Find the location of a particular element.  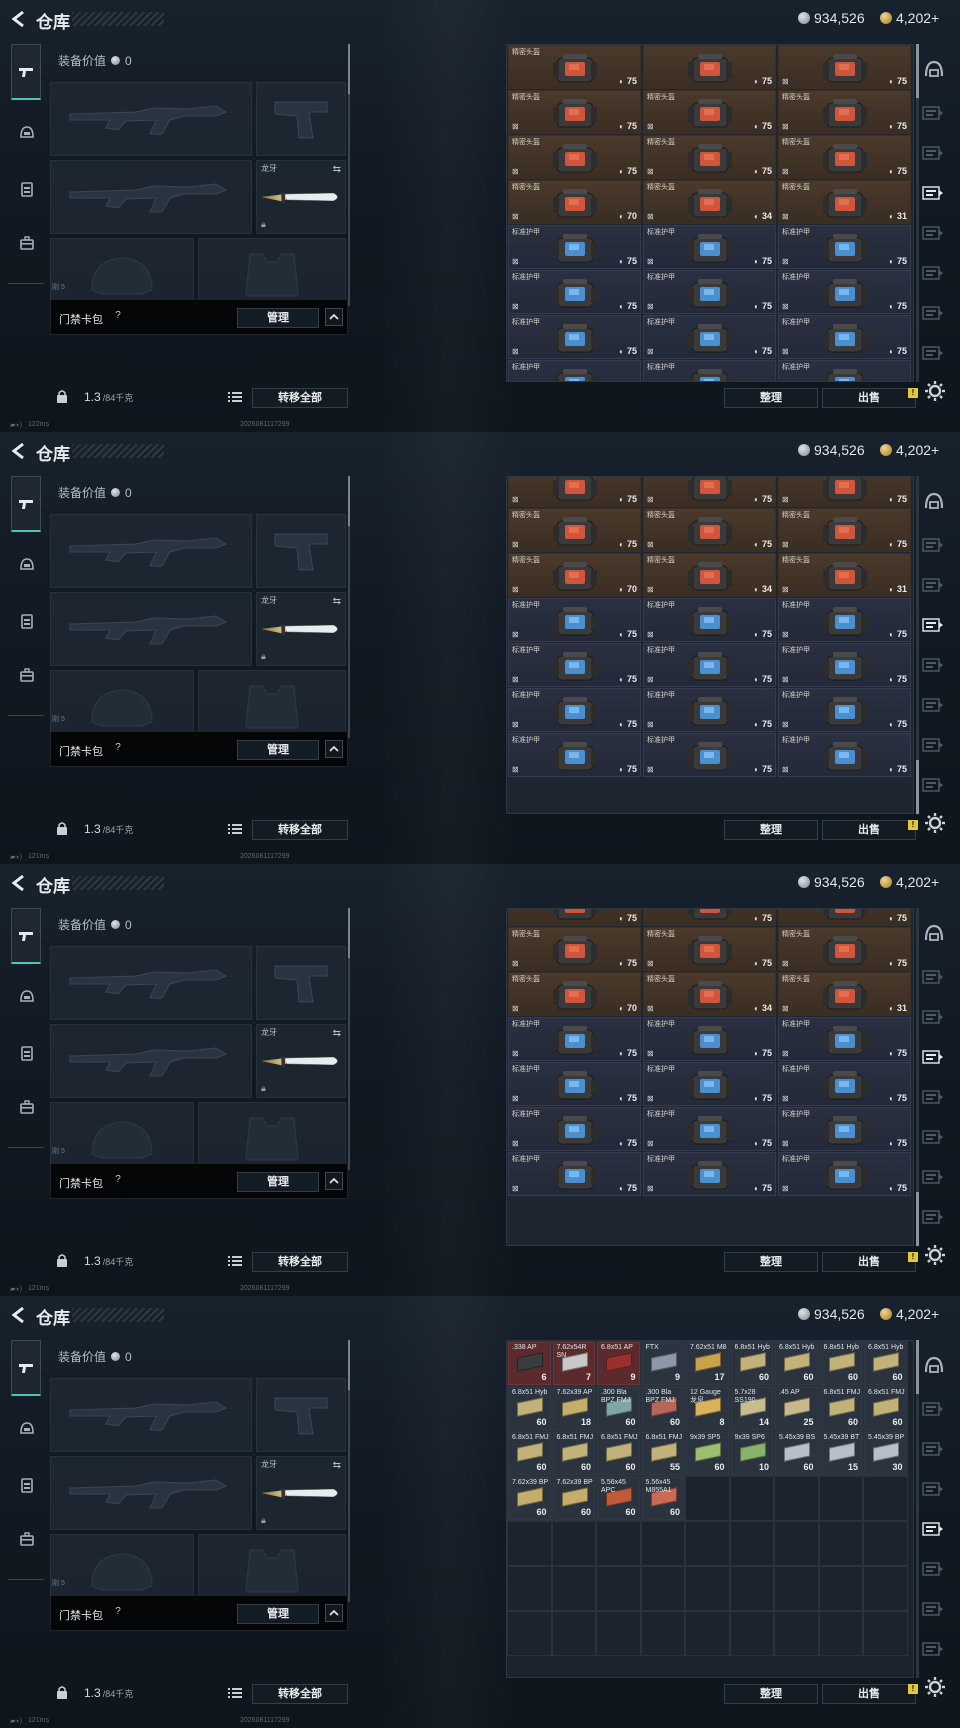

sell-button: 出售 is located at coordinates (869, 1262).